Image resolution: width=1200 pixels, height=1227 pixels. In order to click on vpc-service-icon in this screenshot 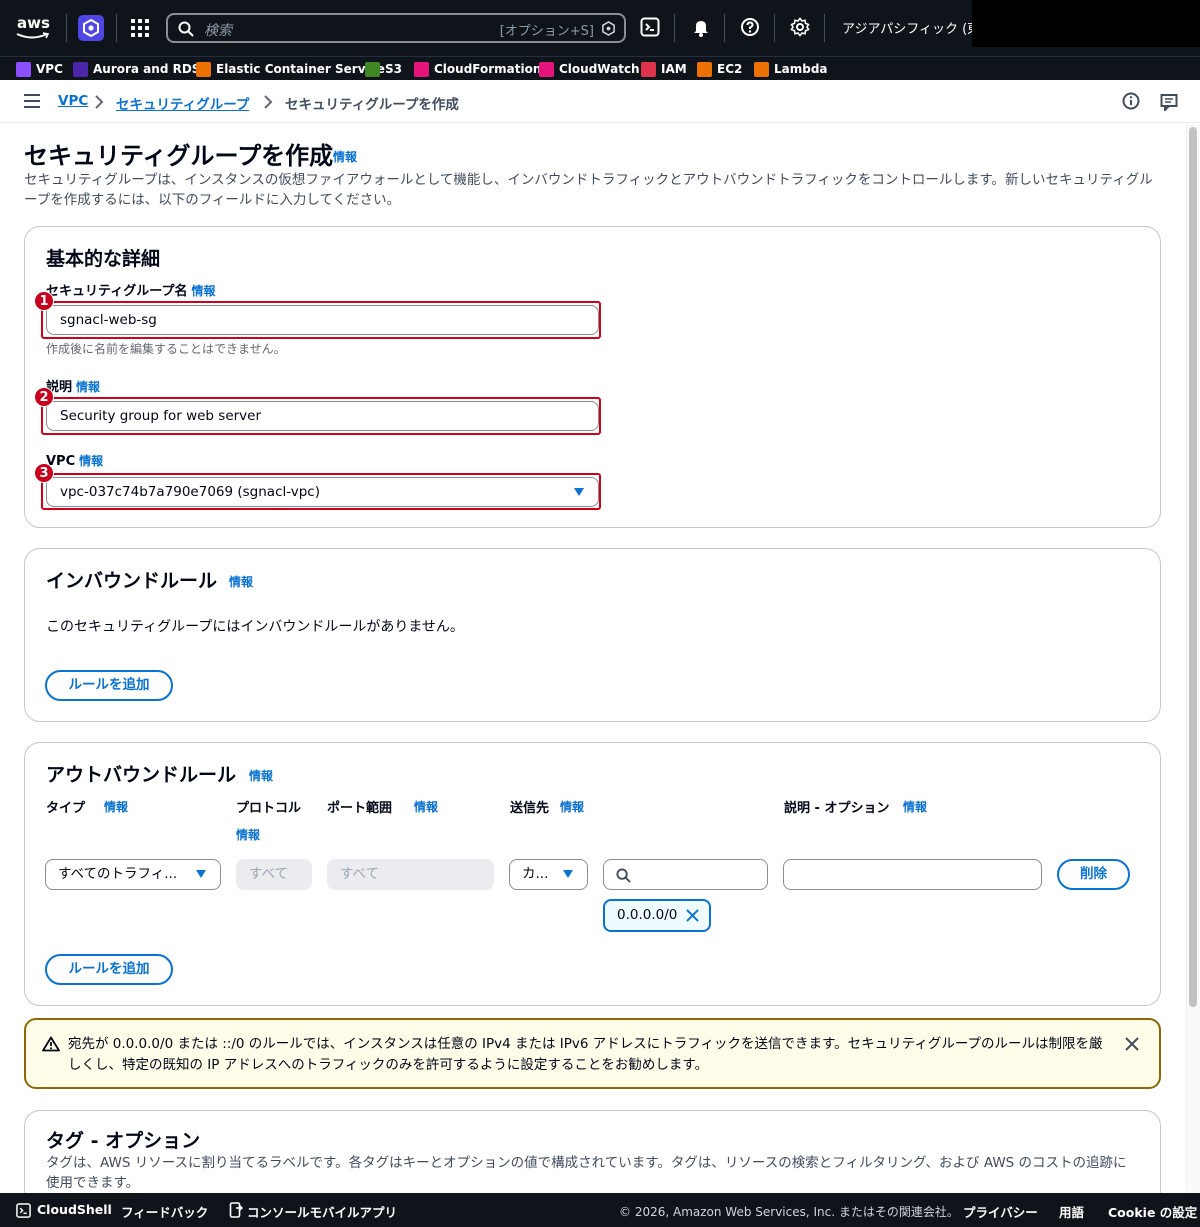, I will do `click(23, 69)`.